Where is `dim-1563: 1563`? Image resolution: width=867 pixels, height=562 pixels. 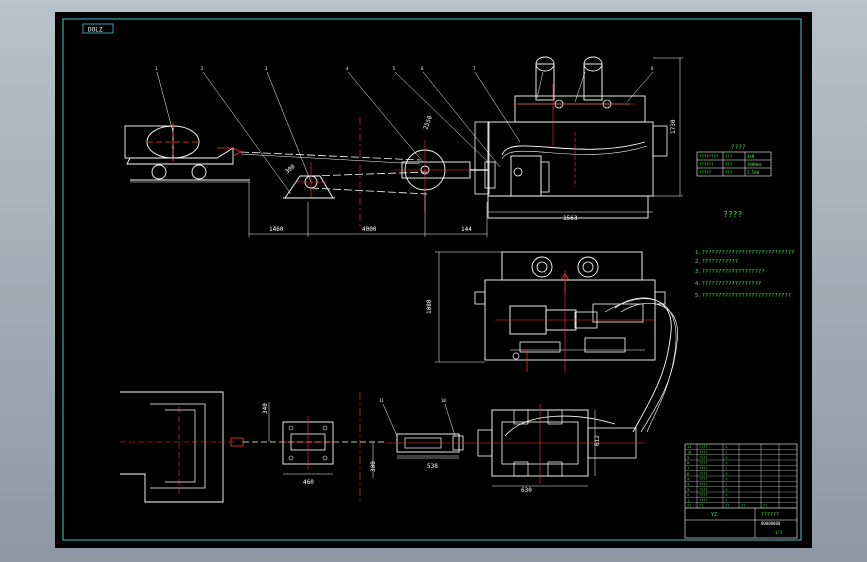 dim-1563: 1563 is located at coordinates (570, 218).